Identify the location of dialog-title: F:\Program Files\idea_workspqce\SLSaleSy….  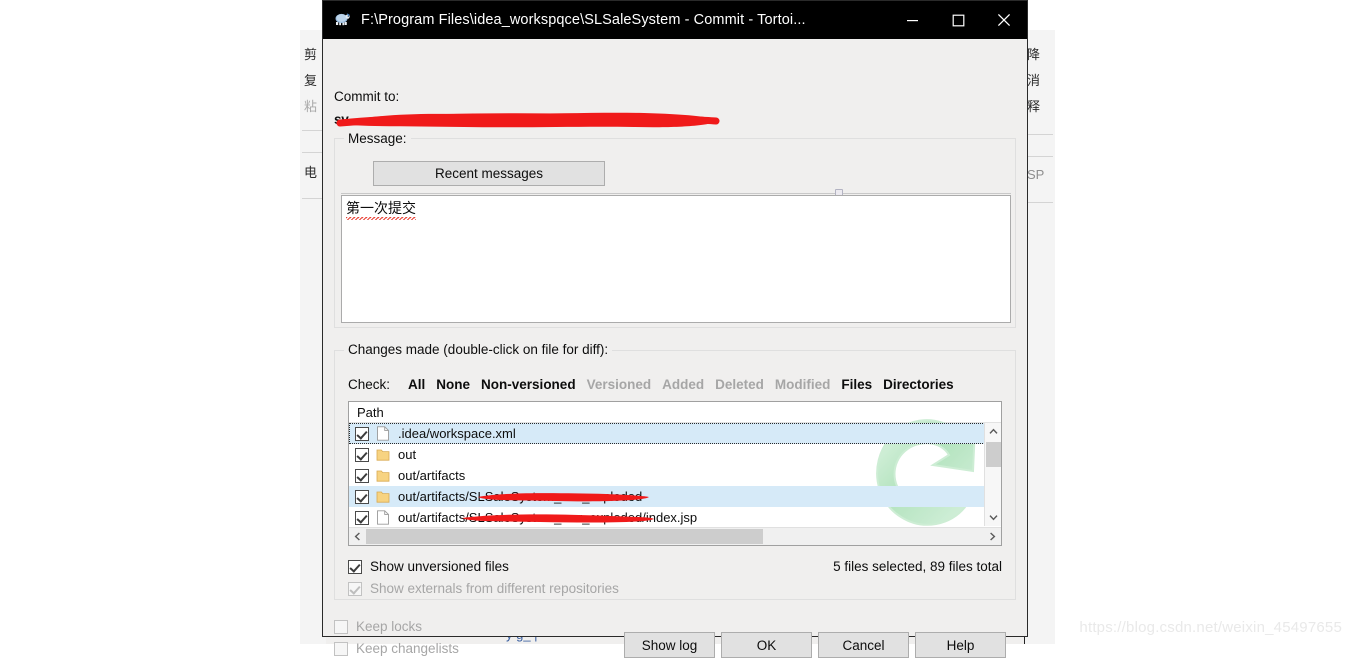
(583, 20).